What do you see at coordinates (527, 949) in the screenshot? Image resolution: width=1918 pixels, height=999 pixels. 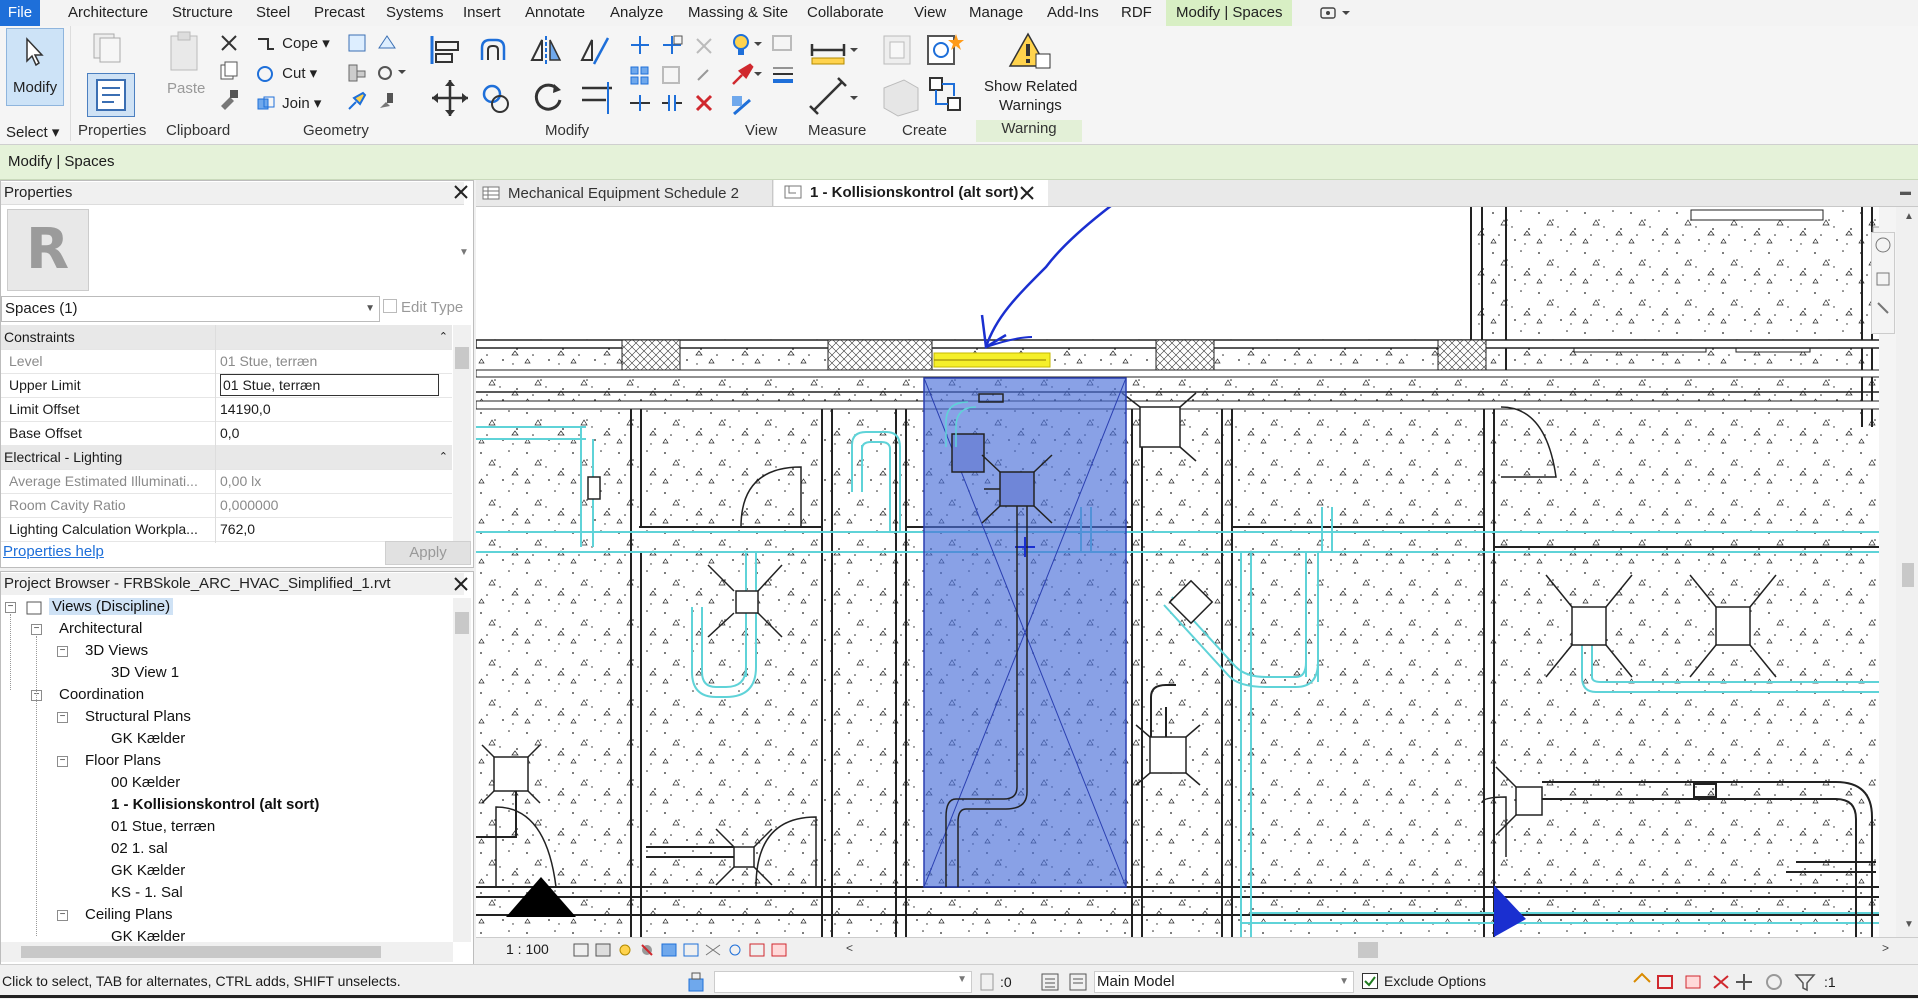 I see `scale-selector: 1 : 100` at bounding box center [527, 949].